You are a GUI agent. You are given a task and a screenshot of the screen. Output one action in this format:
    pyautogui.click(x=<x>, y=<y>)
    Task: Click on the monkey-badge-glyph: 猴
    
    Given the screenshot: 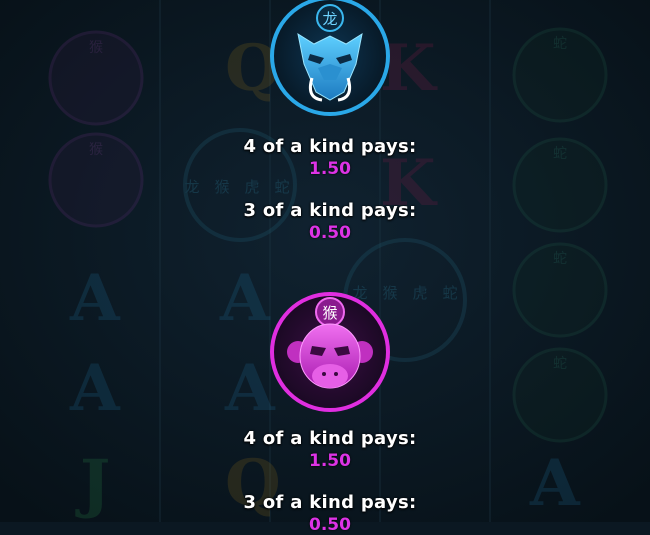 What is the action you would take?
    pyautogui.click(x=329, y=313)
    